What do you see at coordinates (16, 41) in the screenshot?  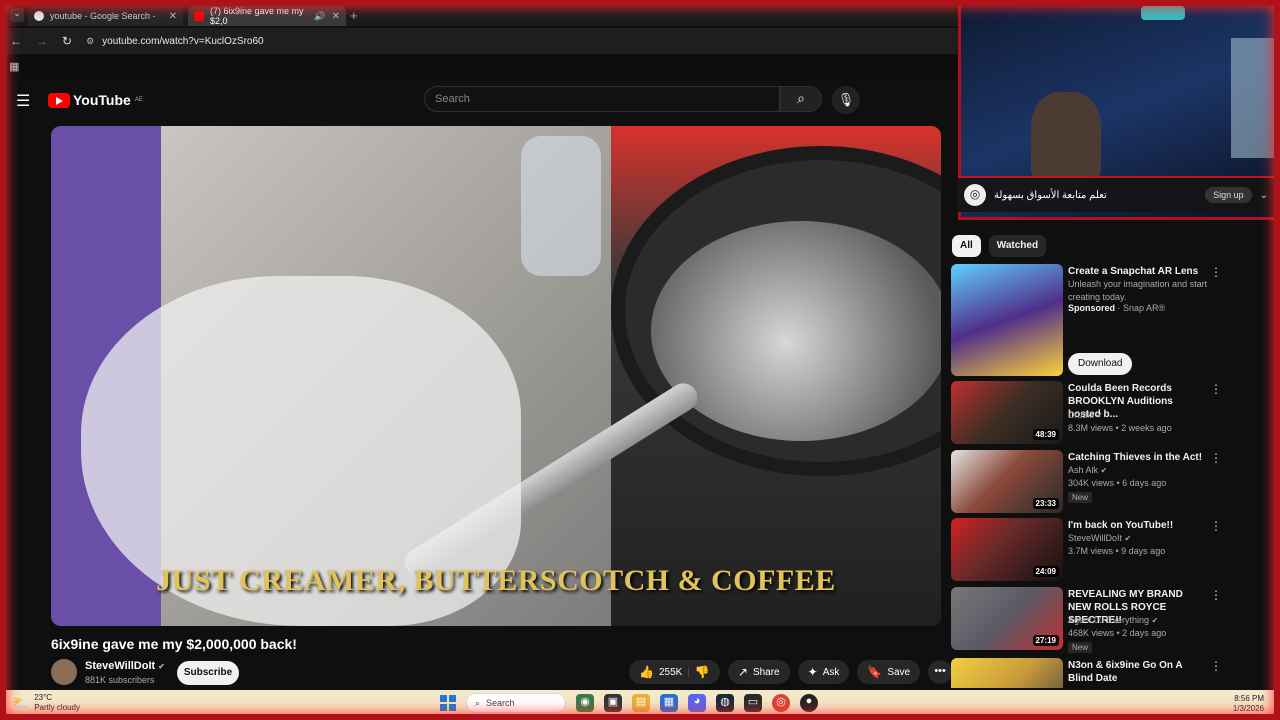 I see `back-icon: ←` at bounding box center [16, 41].